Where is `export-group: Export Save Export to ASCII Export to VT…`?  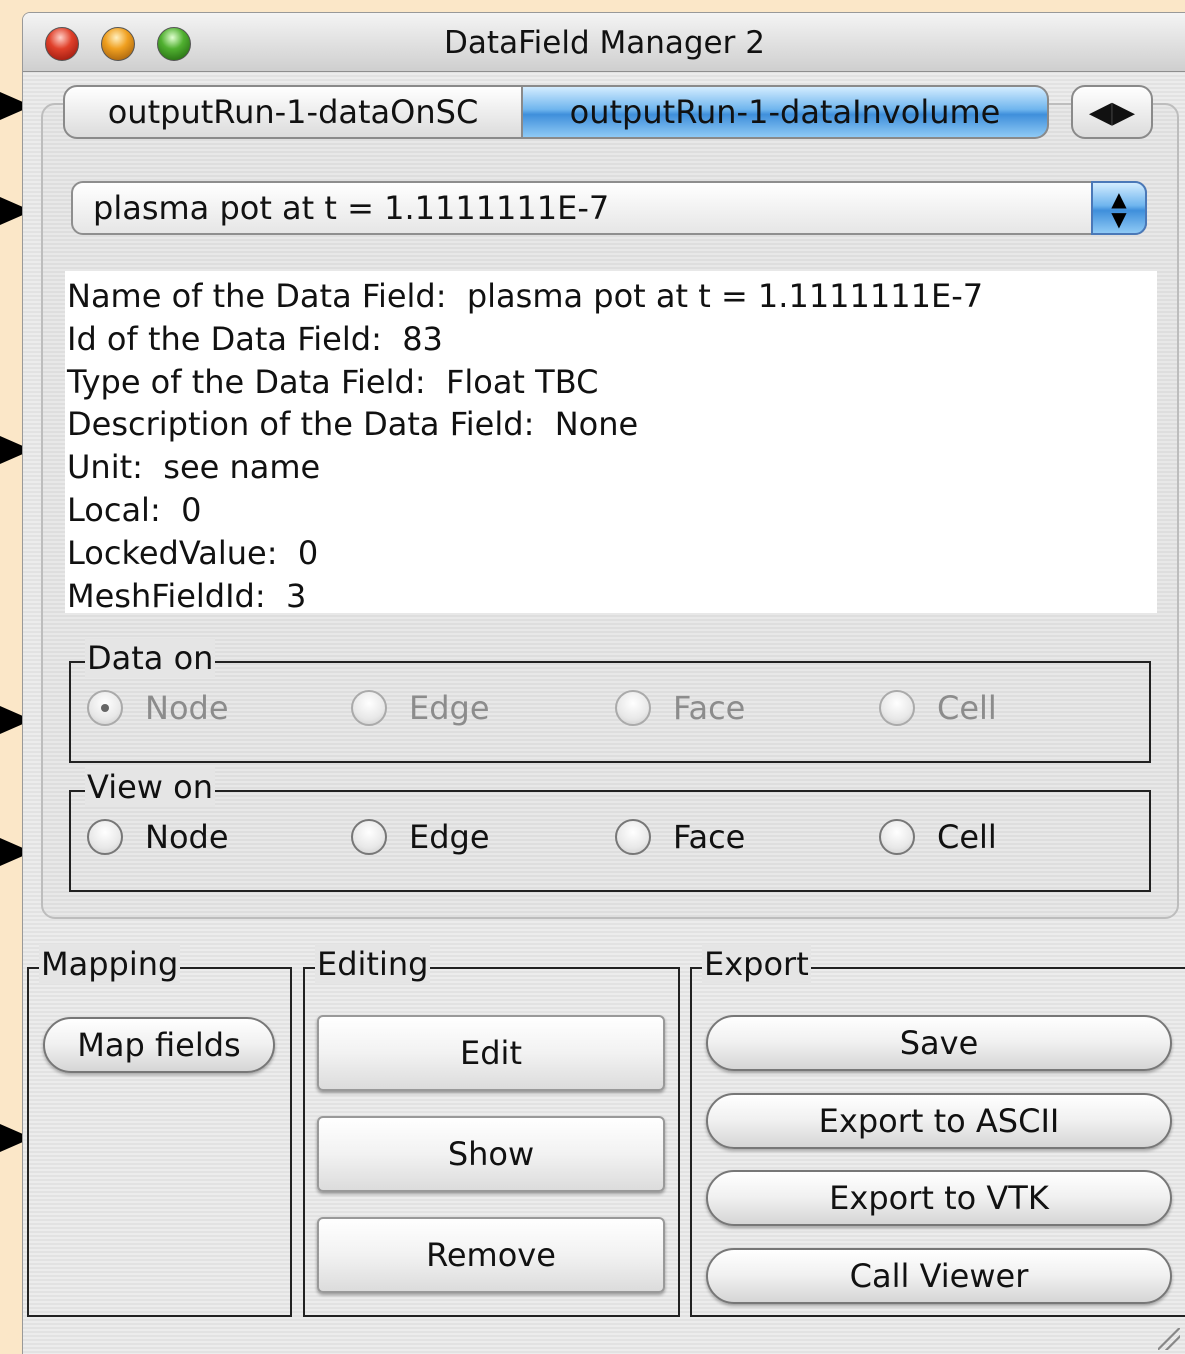 export-group: Export Save Export to ASCII Export to VT… is located at coordinates (937, 1130).